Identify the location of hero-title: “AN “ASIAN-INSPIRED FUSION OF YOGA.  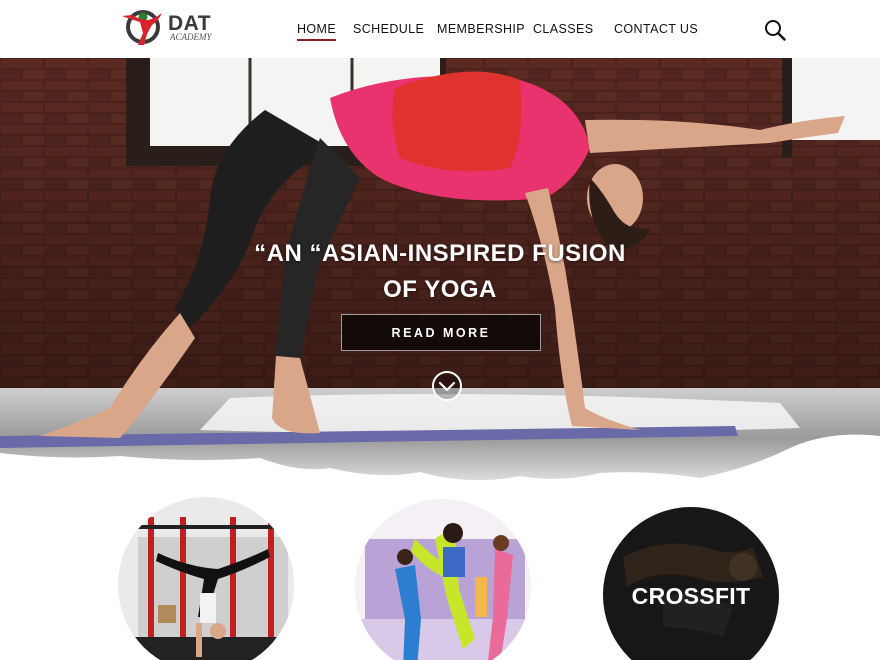
(440, 272).